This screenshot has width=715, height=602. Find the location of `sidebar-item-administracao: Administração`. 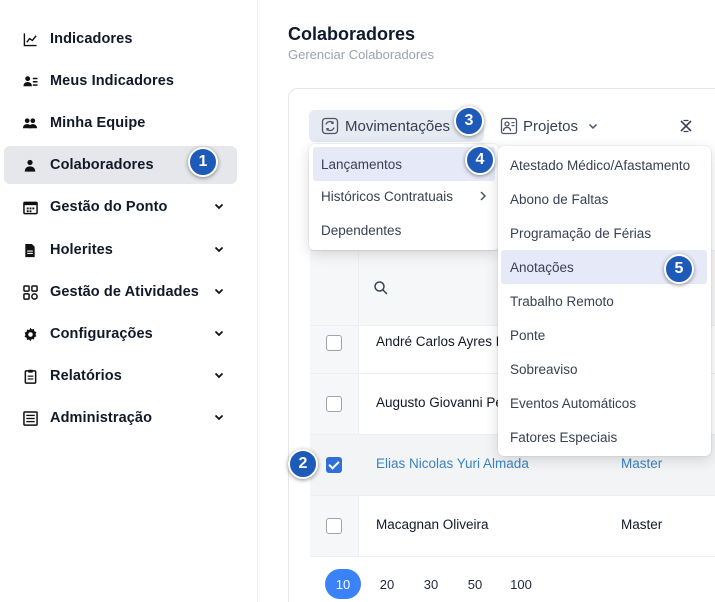

sidebar-item-administracao: Administração is located at coordinates (120, 418).